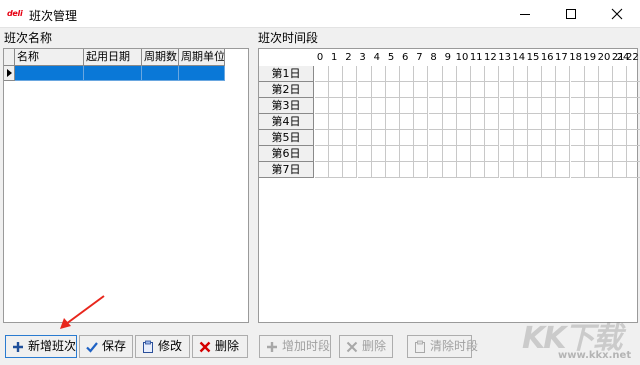 This screenshot has height=365, width=640. What do you see at coordinates (113, 57) in the screenshot?
I see `column-header-start-date: 起用日期` at bounding box center [113, 57].